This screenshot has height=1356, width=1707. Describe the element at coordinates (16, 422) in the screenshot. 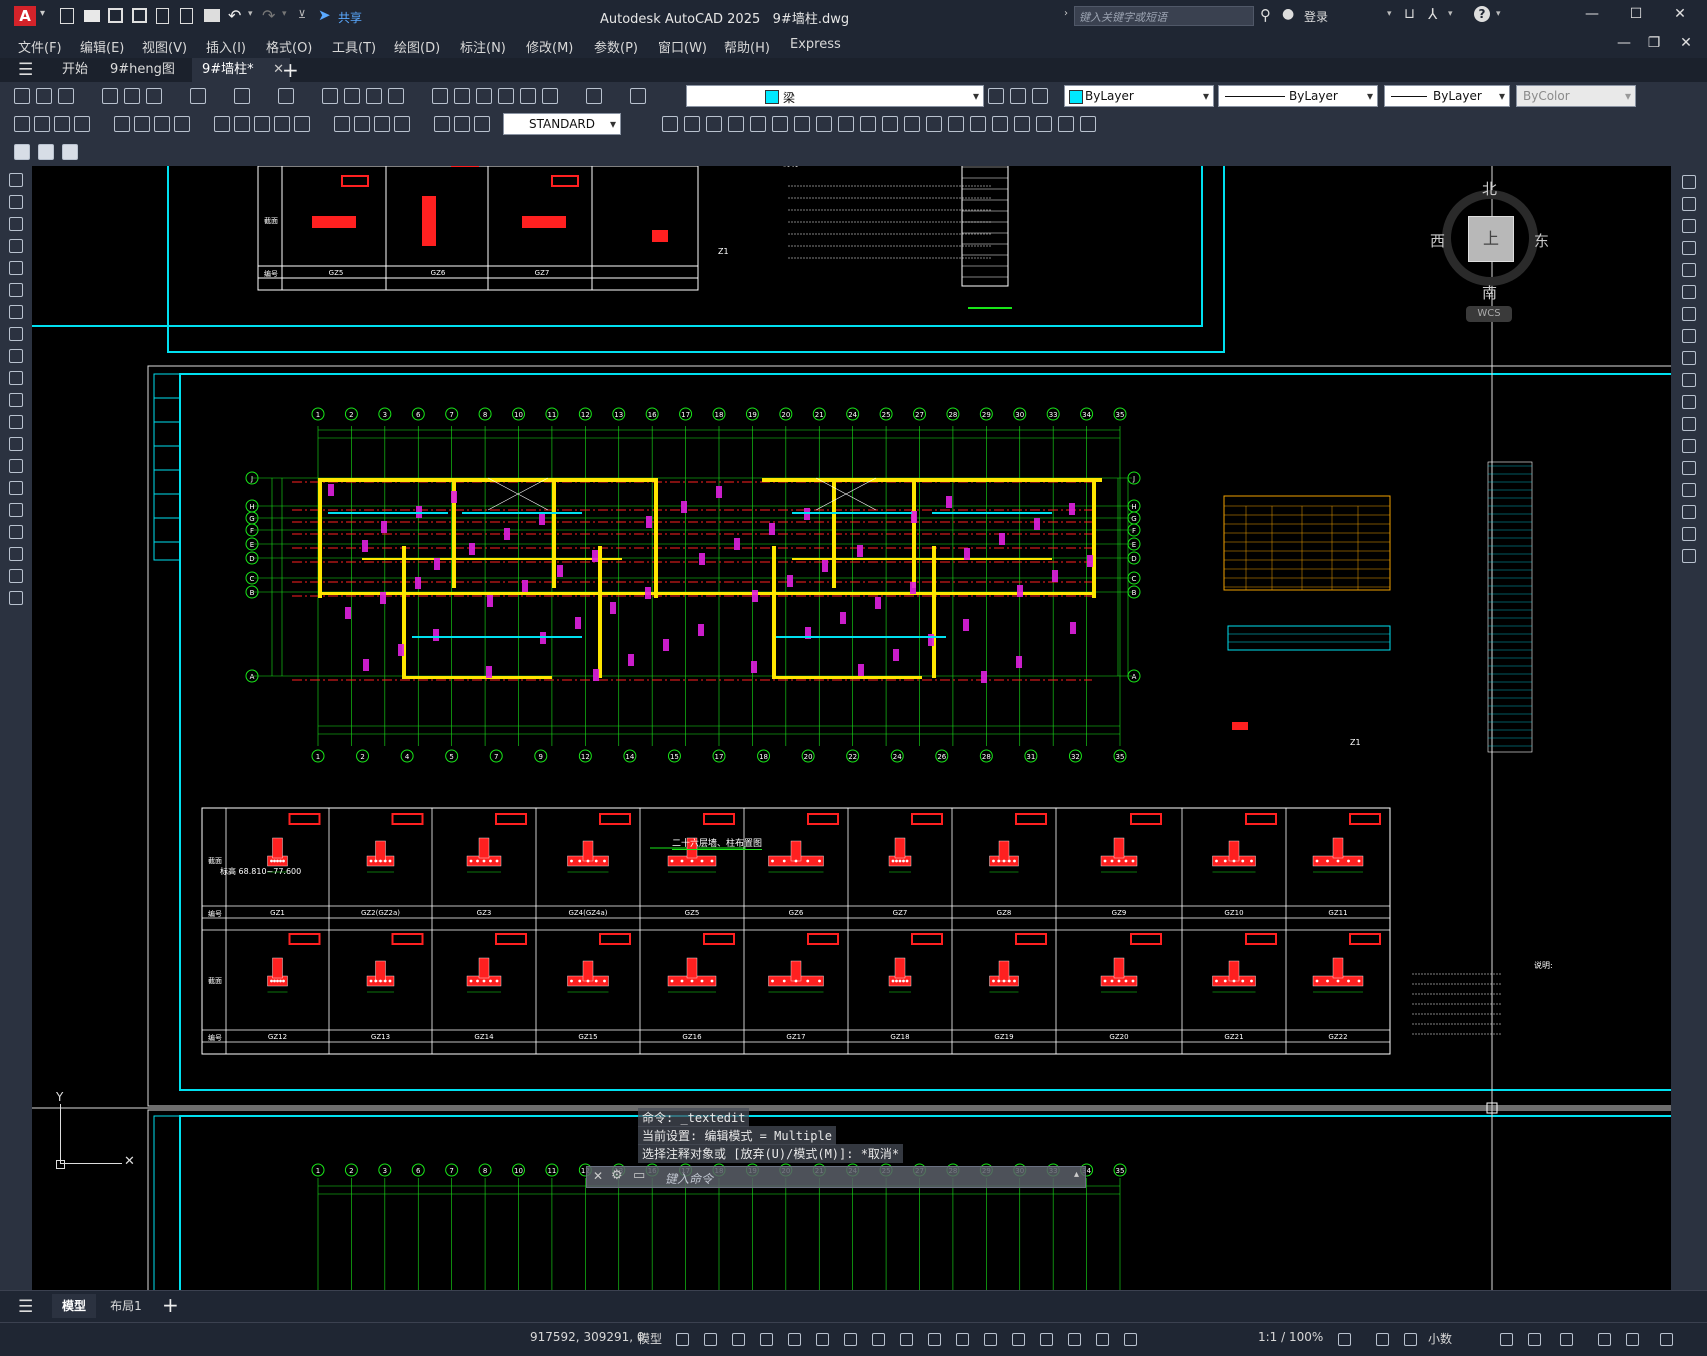

I see `insert-block-icon` at that location.